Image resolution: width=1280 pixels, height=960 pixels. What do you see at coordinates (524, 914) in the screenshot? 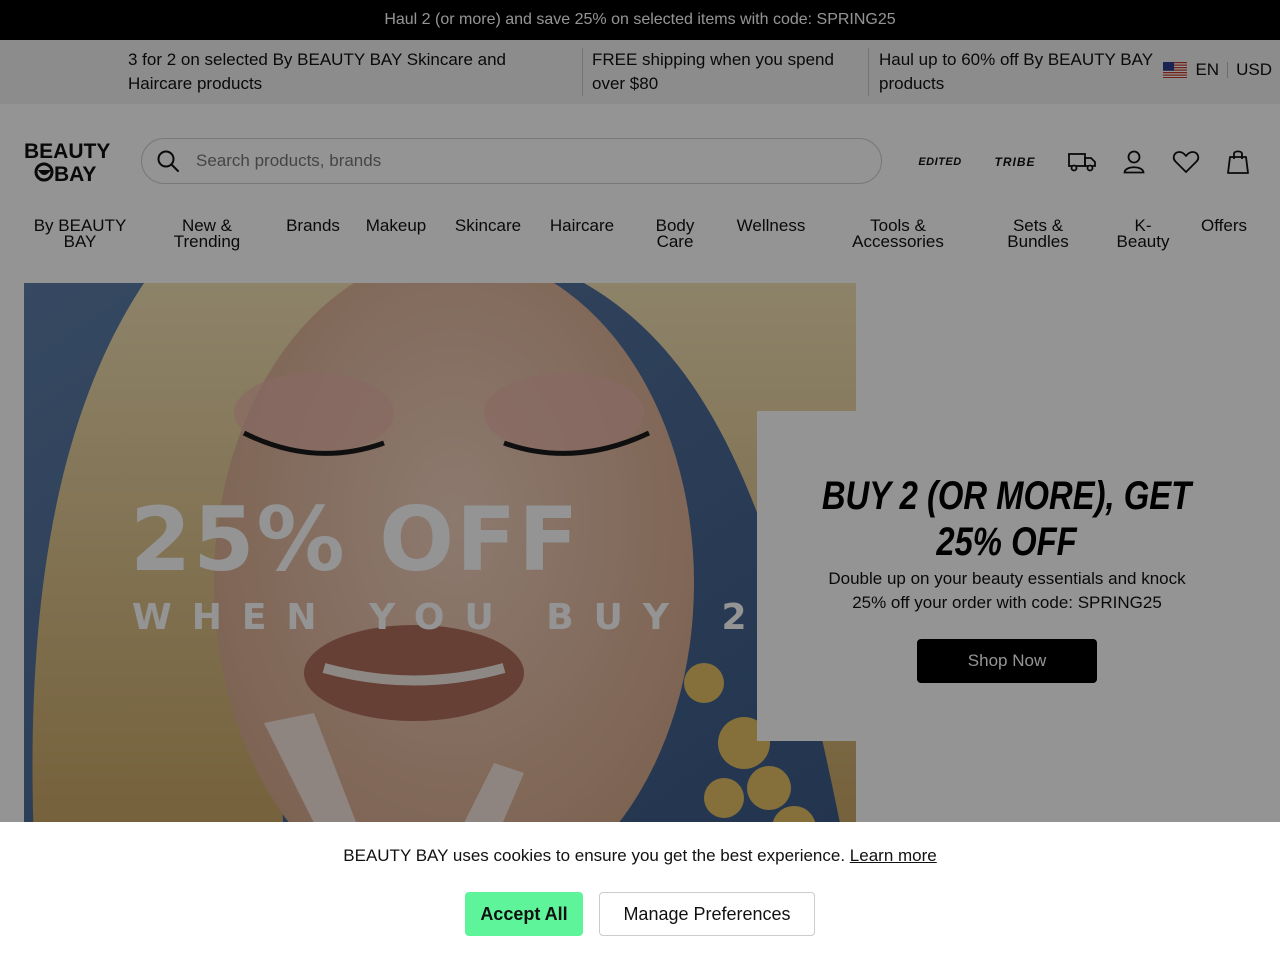
I see `accept-all-button: Accept All` at bounding box center [524, 914].